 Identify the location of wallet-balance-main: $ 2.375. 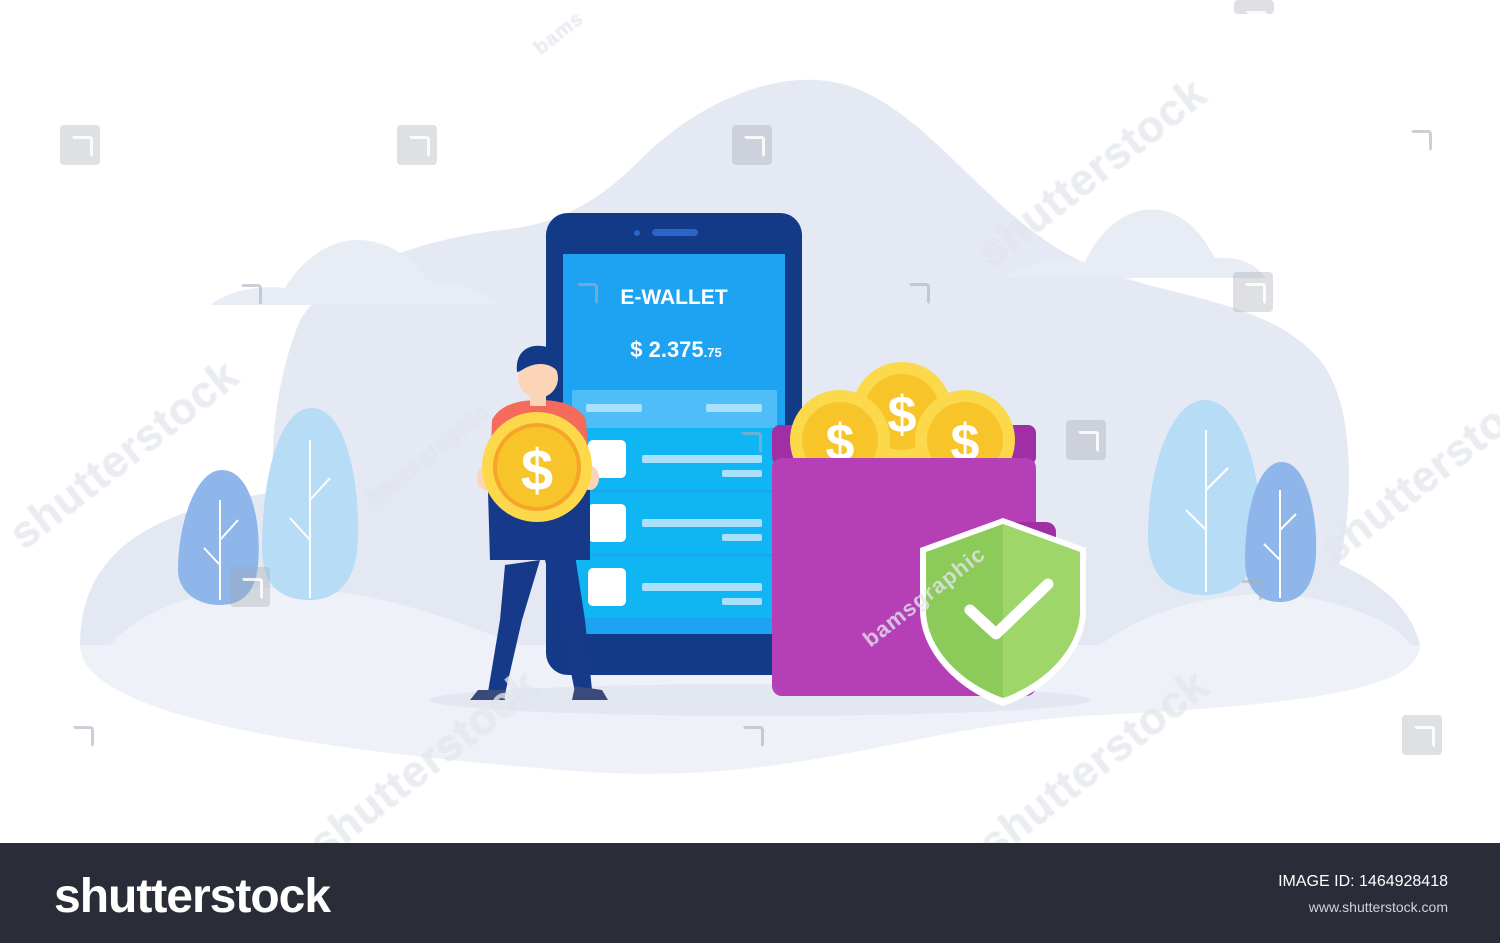
(666, 349).